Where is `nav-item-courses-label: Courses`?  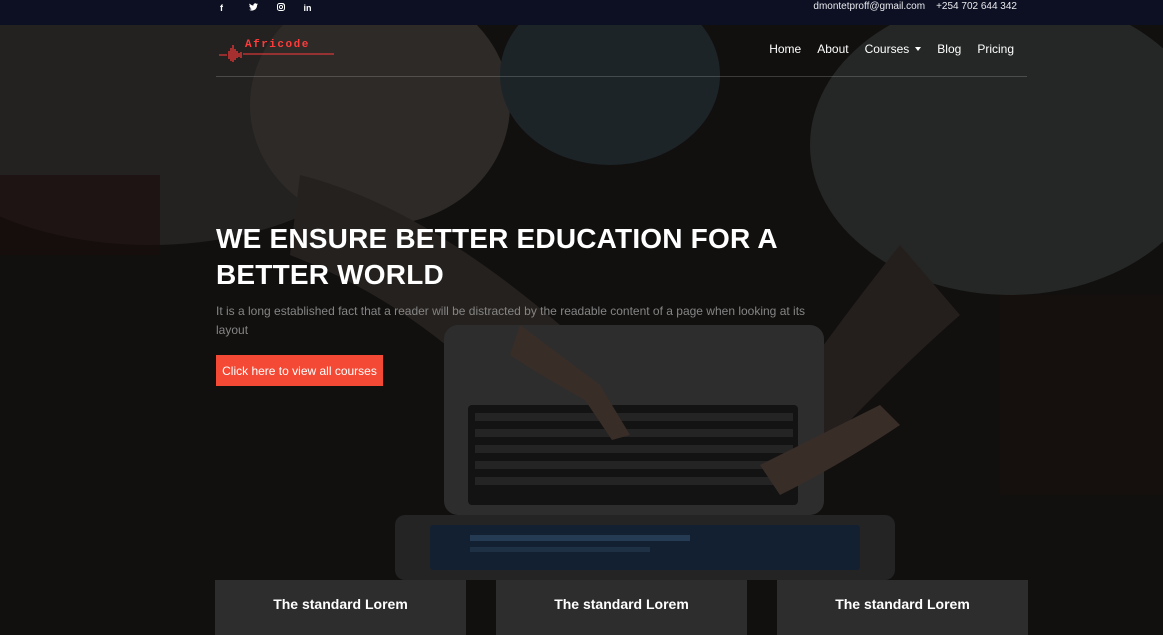
nav-item-courses-label: Courses is located at coordinates (887, 49).